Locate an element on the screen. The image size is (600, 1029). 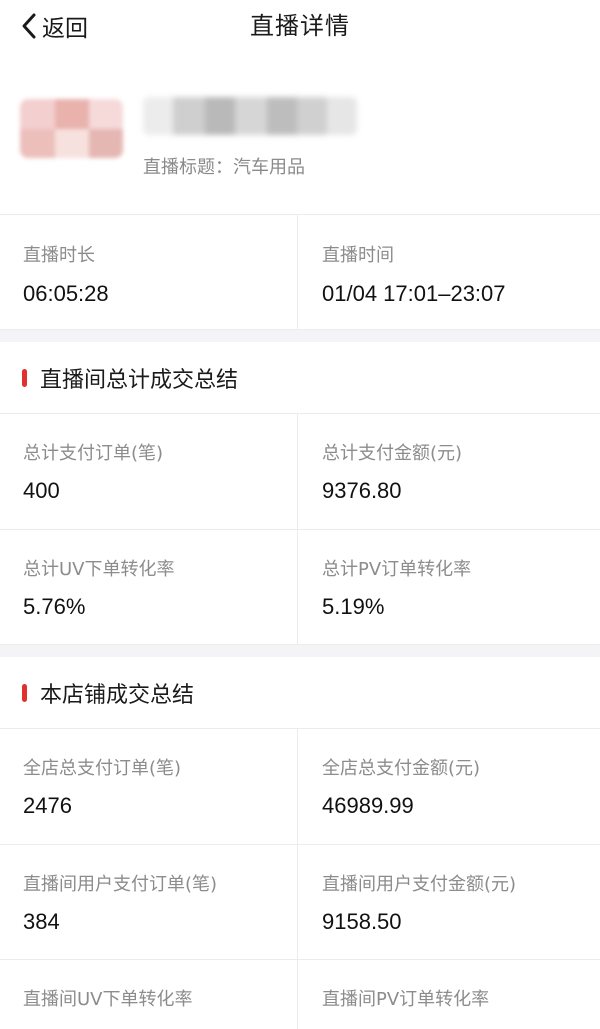
metric-label: 直播时间 is located at coordinates (358, 255).